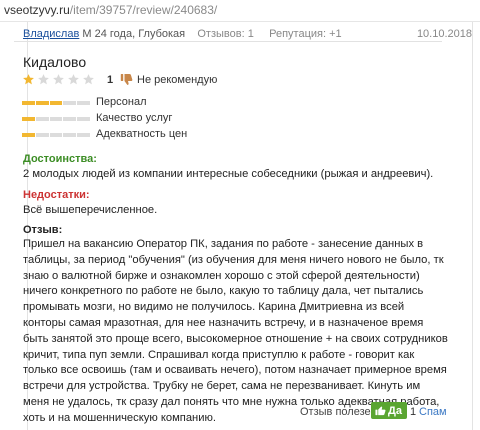 Image resolution: width=480 pixels, height=430 pixels. I want to click on cons-text: Всё вышеперечисленное., so click(90, 210).